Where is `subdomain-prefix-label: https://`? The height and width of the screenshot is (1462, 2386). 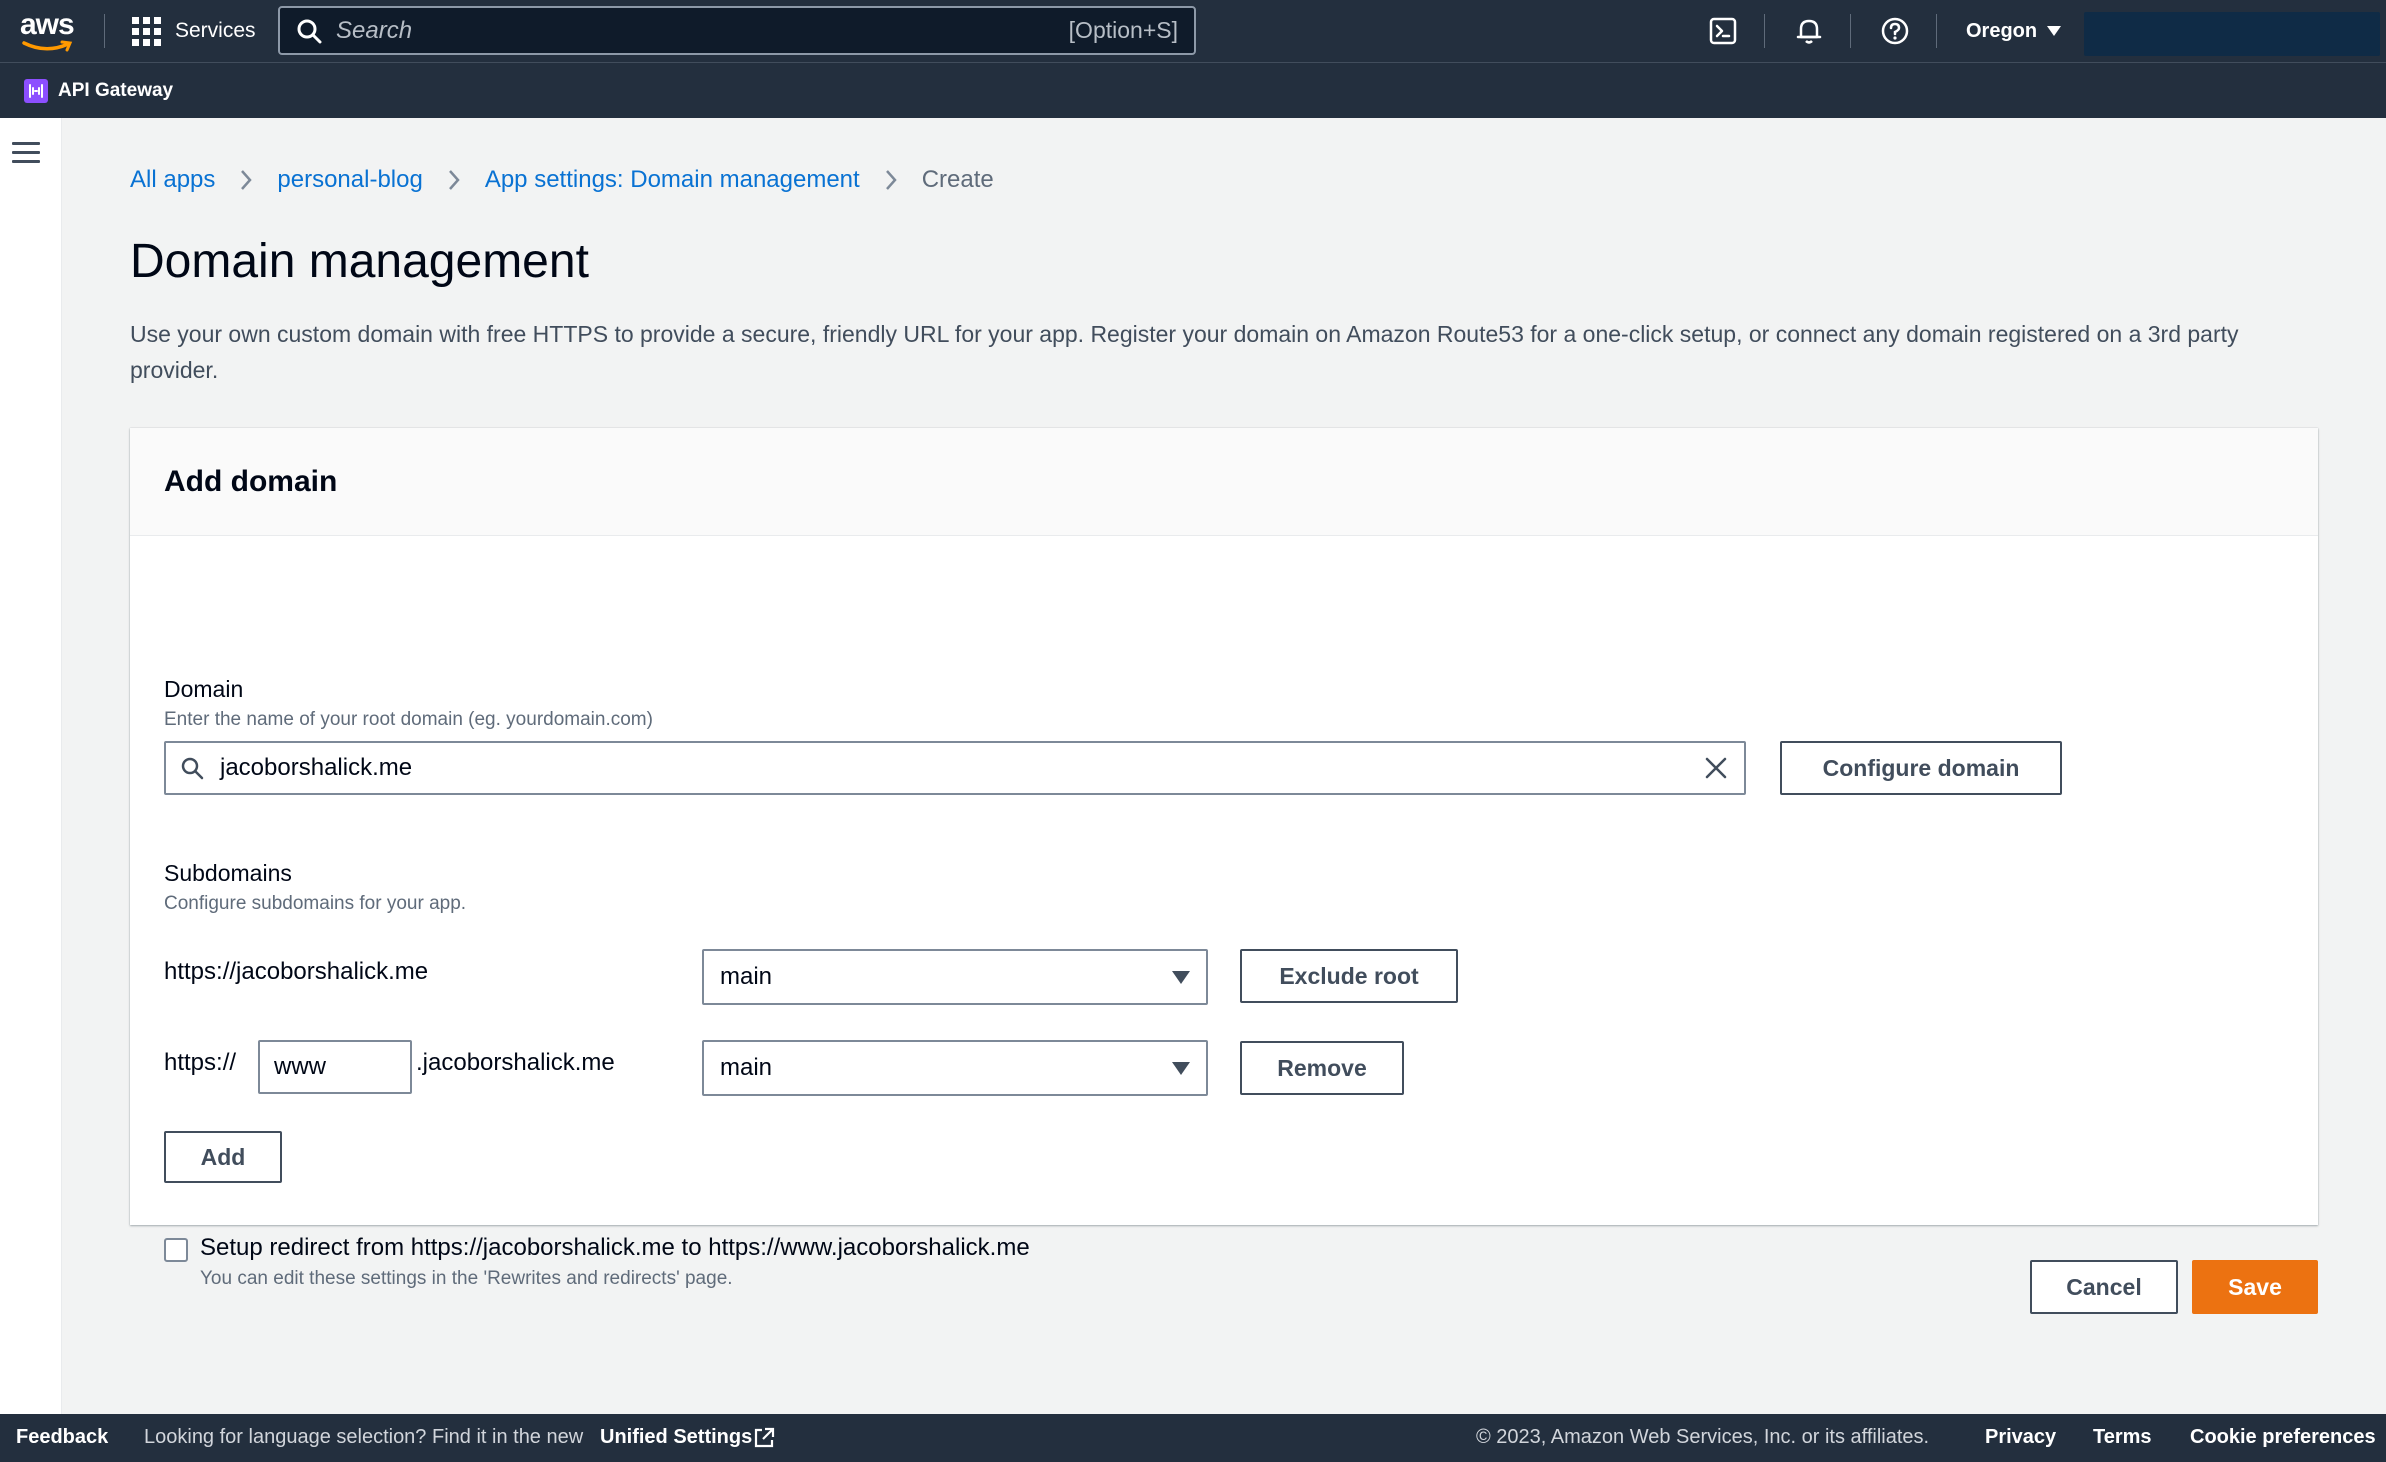
subdomain-prefix-label: https:// is located at coordinates (200, 1062).